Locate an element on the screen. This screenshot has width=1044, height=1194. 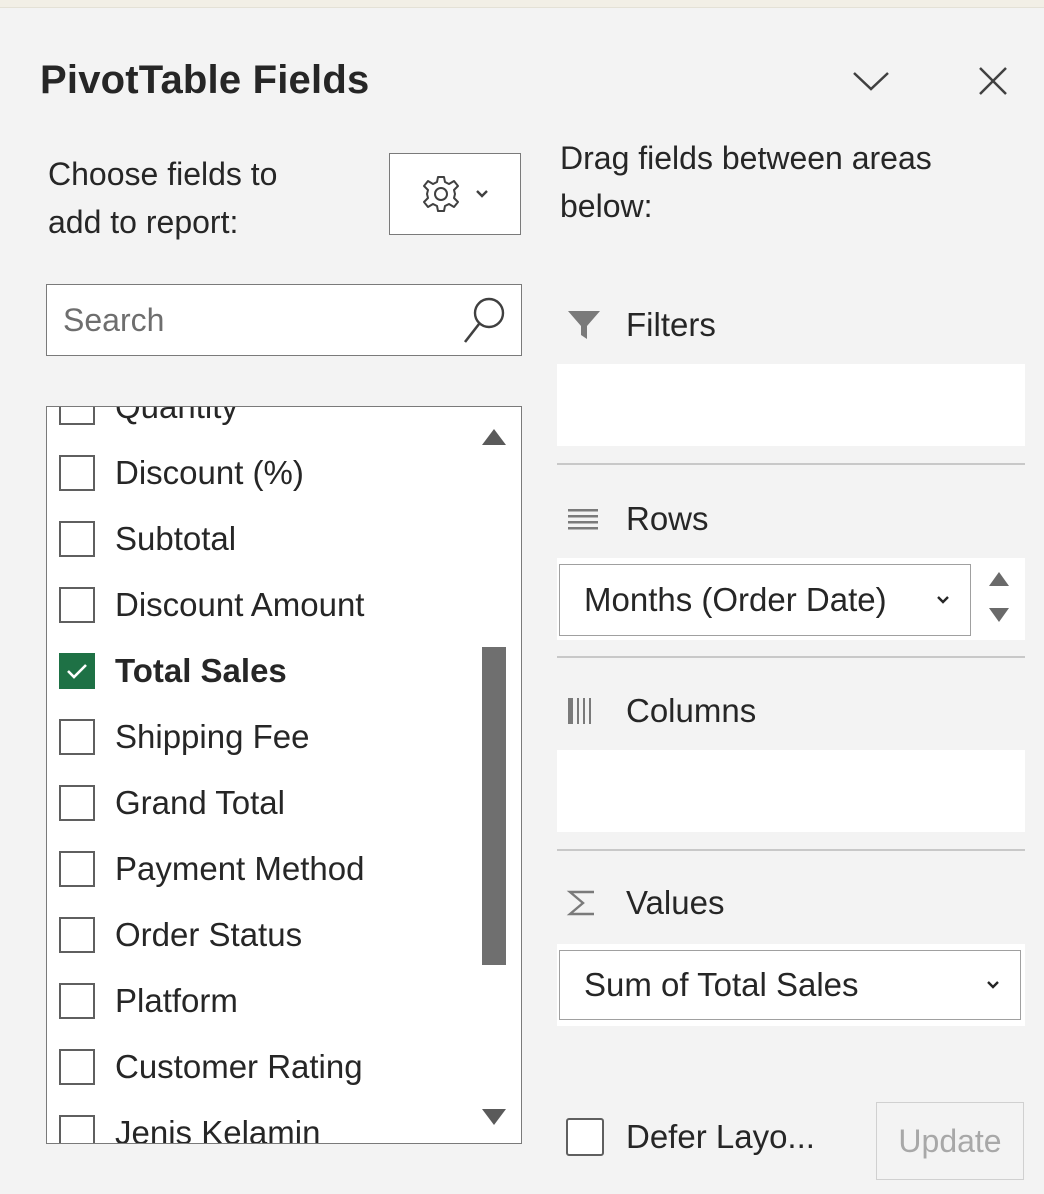
columns-drop-zone is located at coordinates (791, 791).